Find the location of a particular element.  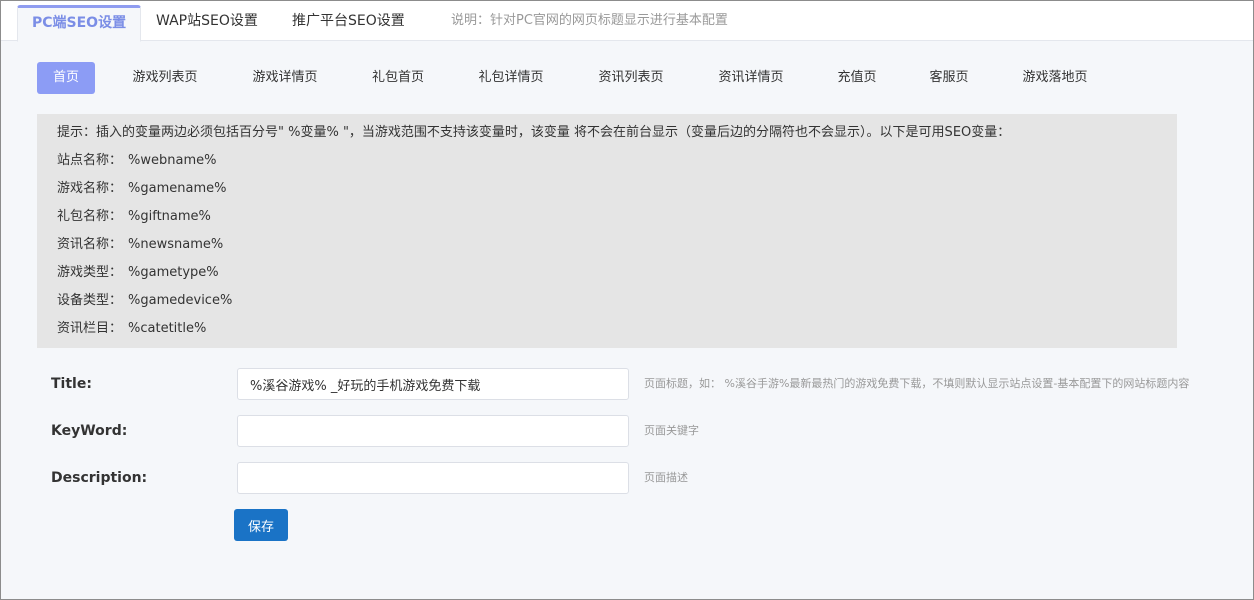

subtab-recharge: 充值页 is located at coordinates (857, 78).